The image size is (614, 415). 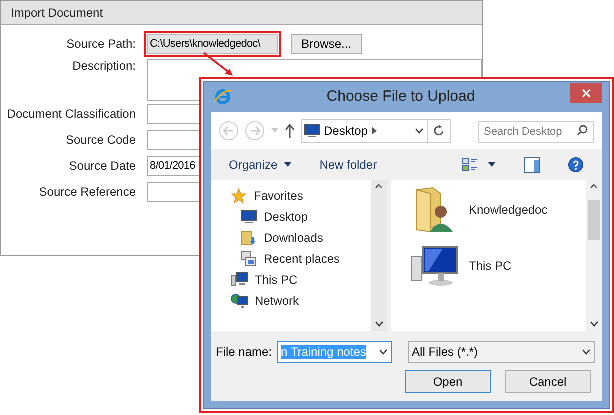 I want to click on file-name-label: File name:, so click(x=244, y=352).